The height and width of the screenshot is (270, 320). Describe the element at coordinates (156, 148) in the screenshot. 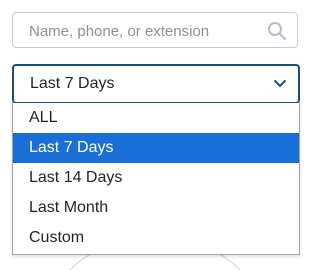

I see `option-last-7-days: Last 7 Days` at that location.